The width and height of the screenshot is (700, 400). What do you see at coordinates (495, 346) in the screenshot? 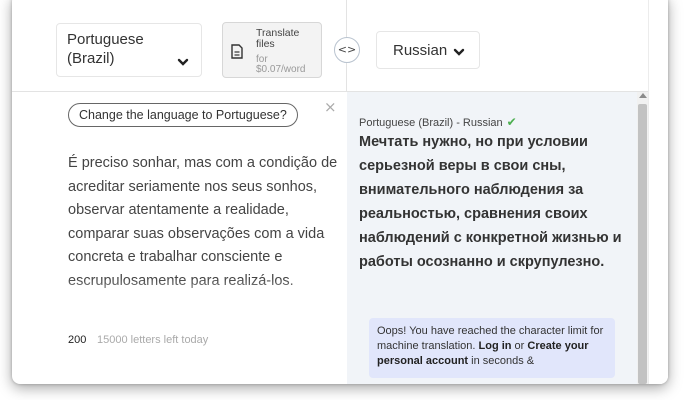
I see `login-link: Log in` at bounding box center [495, 346].